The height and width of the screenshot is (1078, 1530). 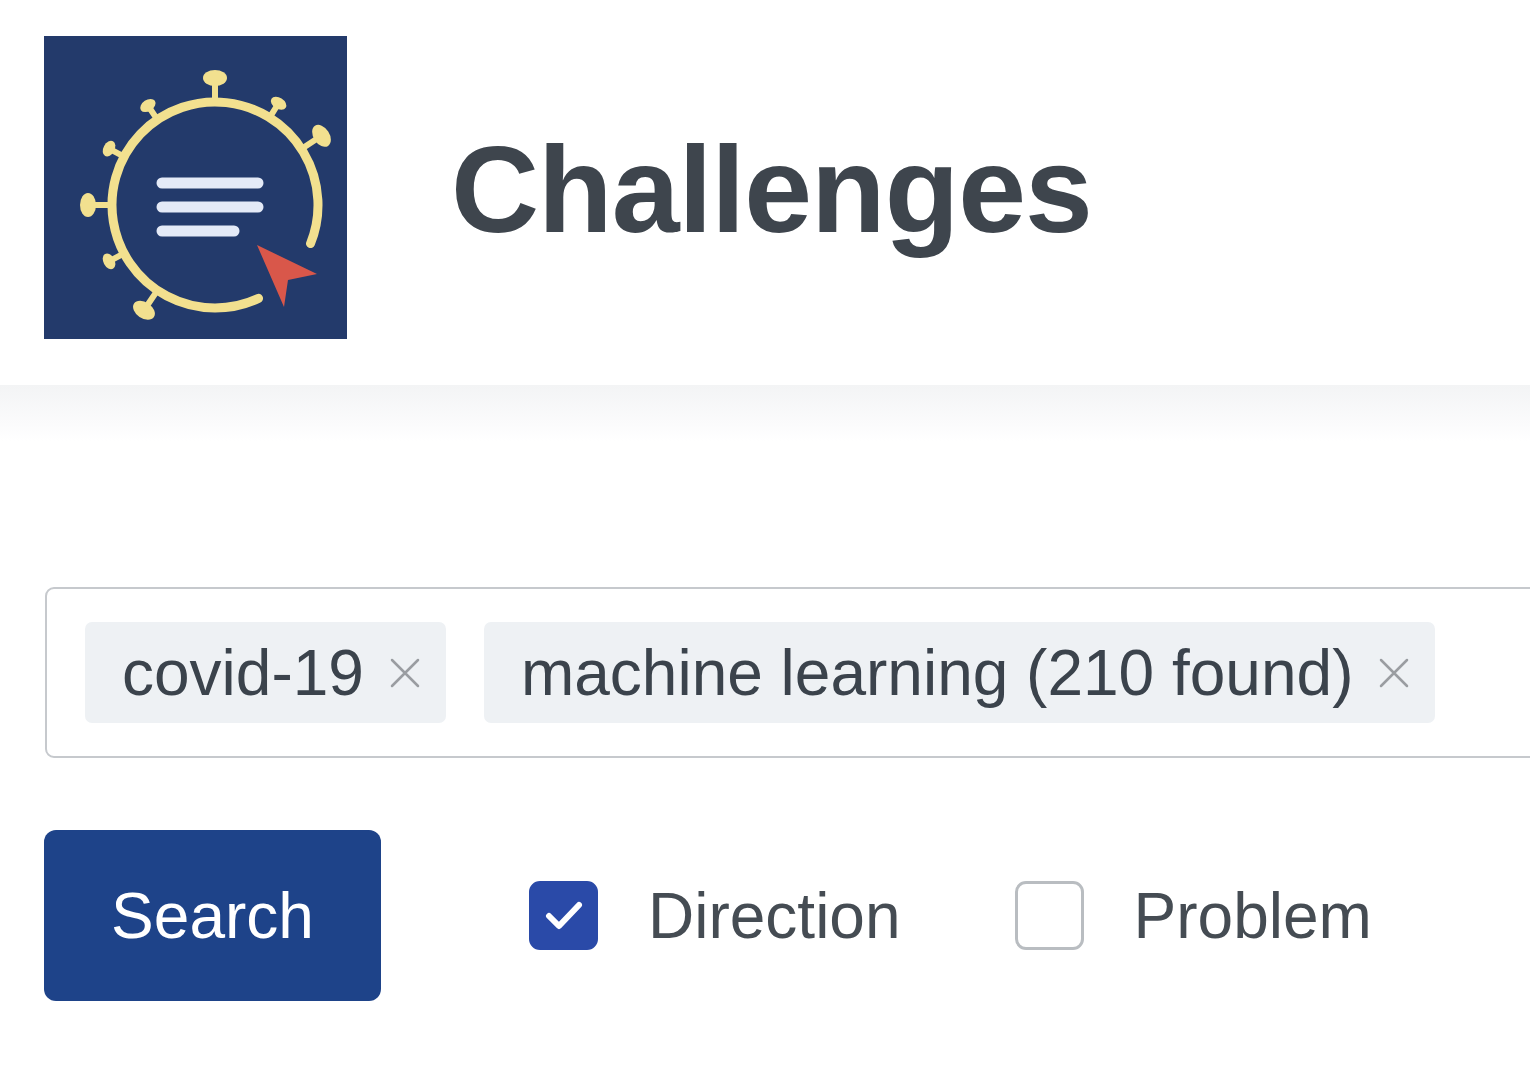 What do you see at coordinates (937, 672) in the screenshot?
I see `tag-label: machine learning (210 found)` at bounding box center [937, 672].